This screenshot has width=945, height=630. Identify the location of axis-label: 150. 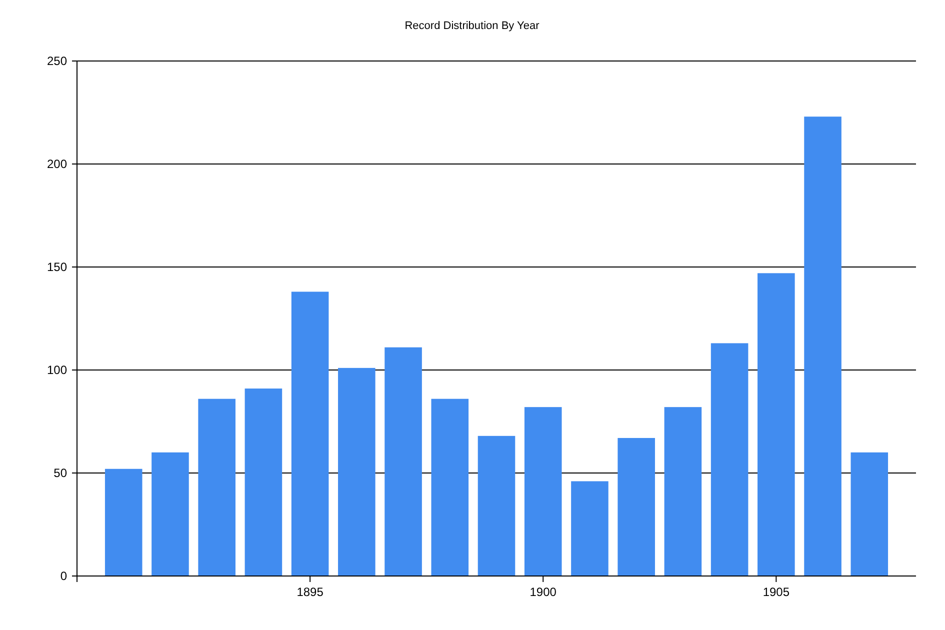
(56, 267).